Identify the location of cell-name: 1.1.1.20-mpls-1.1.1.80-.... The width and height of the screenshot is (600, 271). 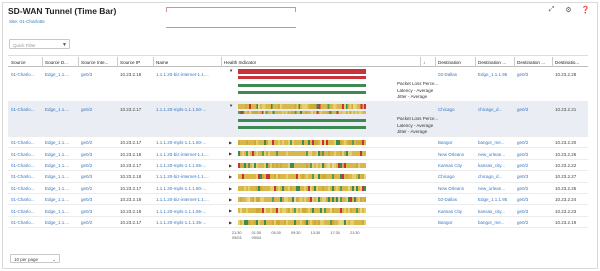
(189, 188).